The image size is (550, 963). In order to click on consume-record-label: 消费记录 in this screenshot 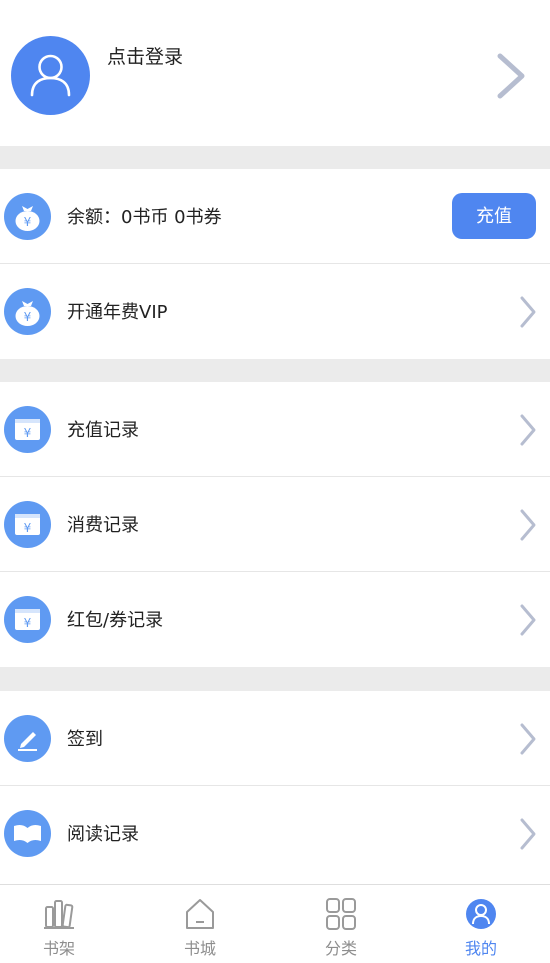, I will do `click(103, 525)`.